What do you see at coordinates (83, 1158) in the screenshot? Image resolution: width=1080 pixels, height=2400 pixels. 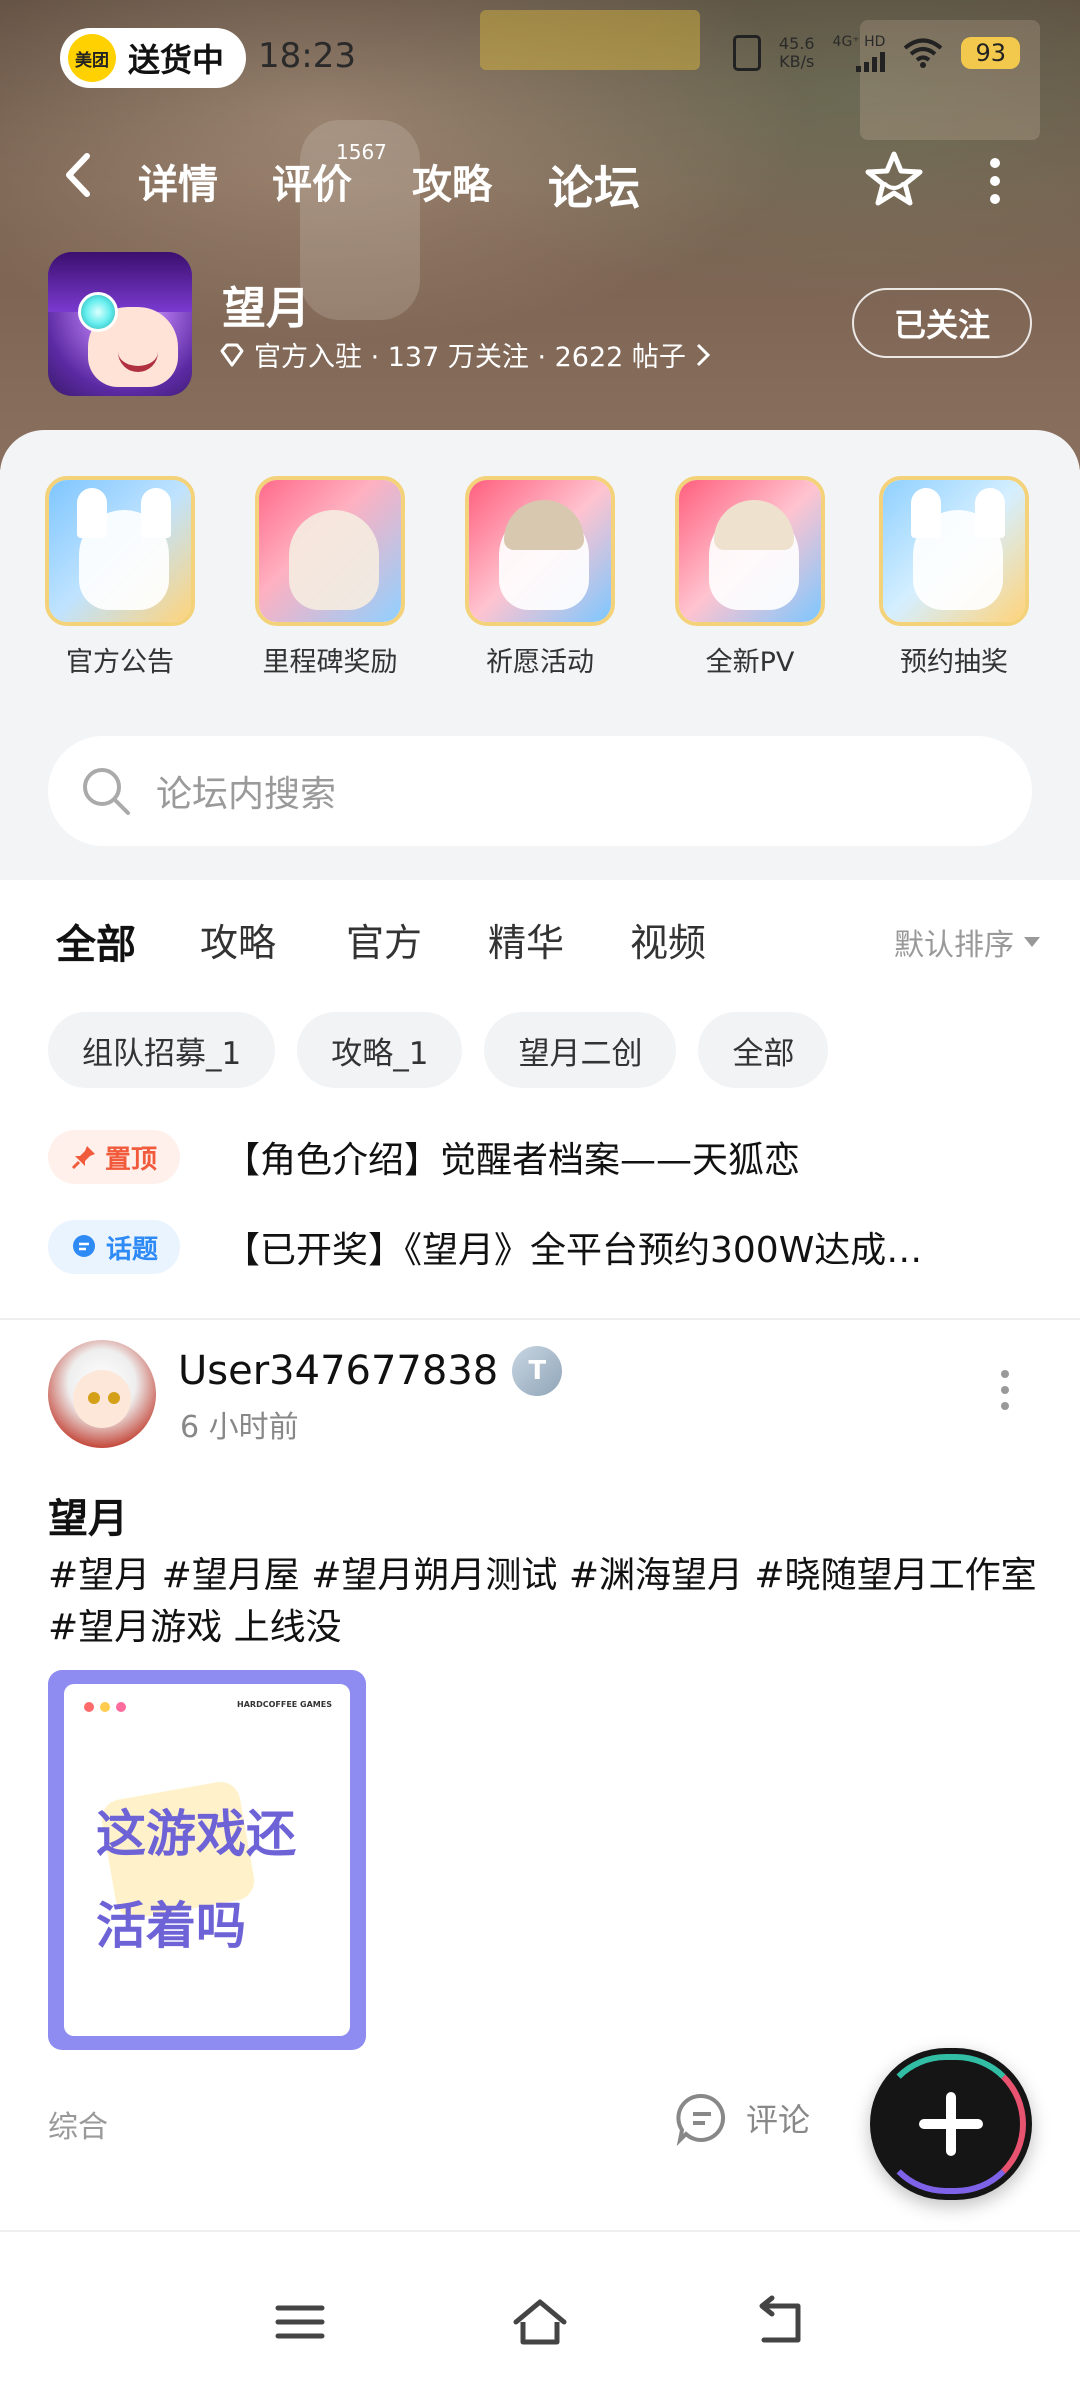 I see `pin-icon` at bounding box center [83, 1158].